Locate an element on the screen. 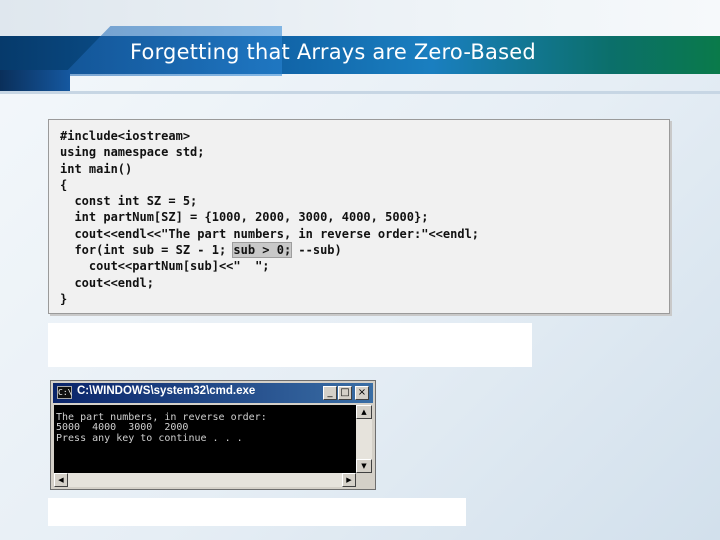  slide-title: Forgetting that Arrays are Zero-Based is located at coordinates (333, 52).